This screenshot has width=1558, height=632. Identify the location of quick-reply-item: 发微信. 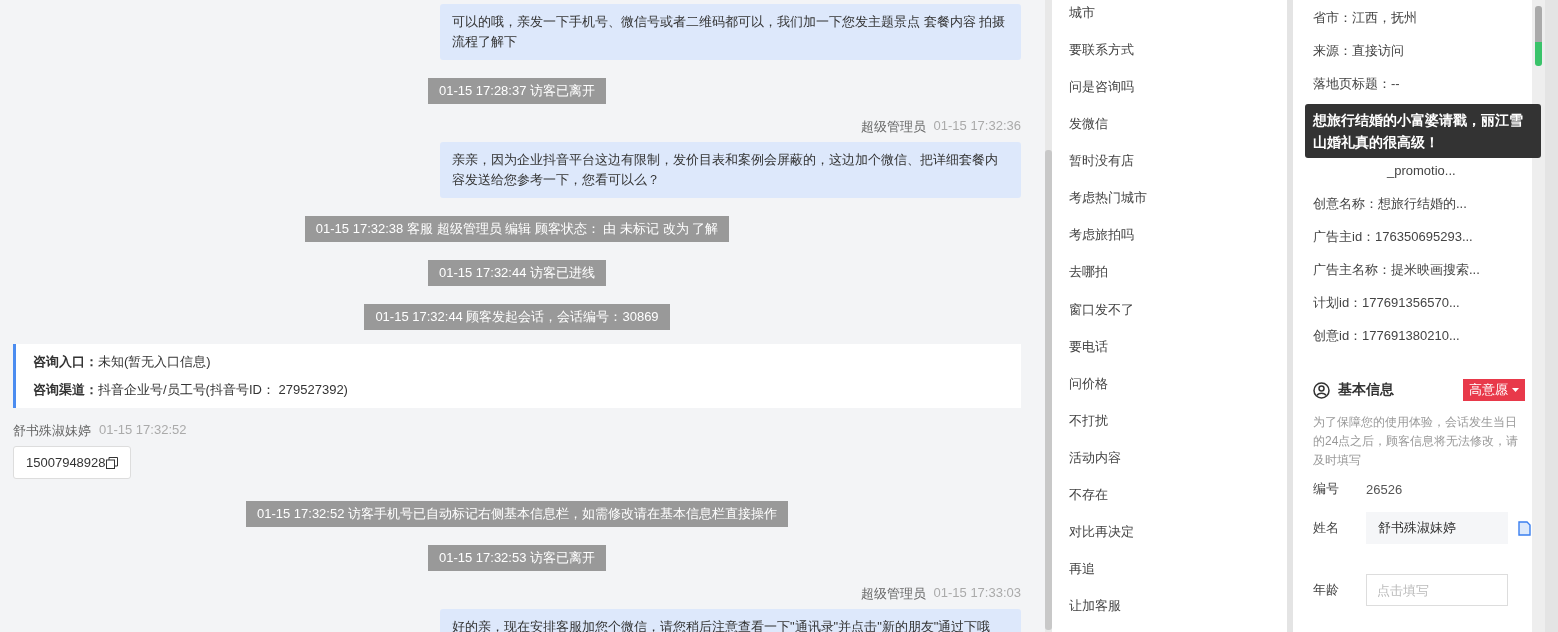
(1088, 124).